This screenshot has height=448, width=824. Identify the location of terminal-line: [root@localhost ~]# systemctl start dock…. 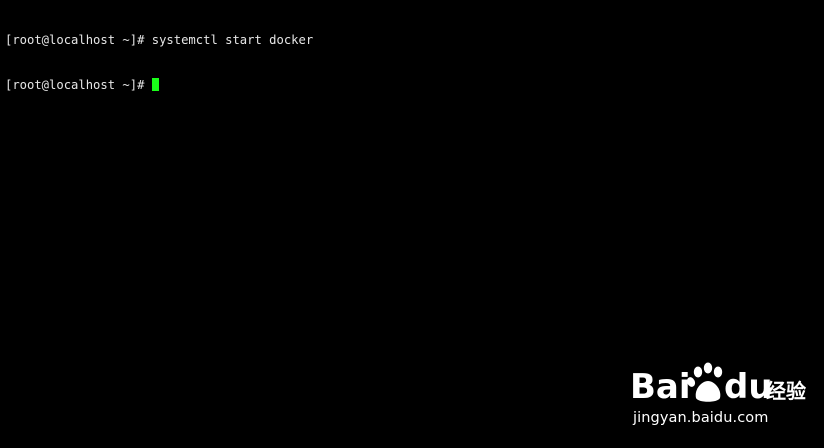
(412, 40).